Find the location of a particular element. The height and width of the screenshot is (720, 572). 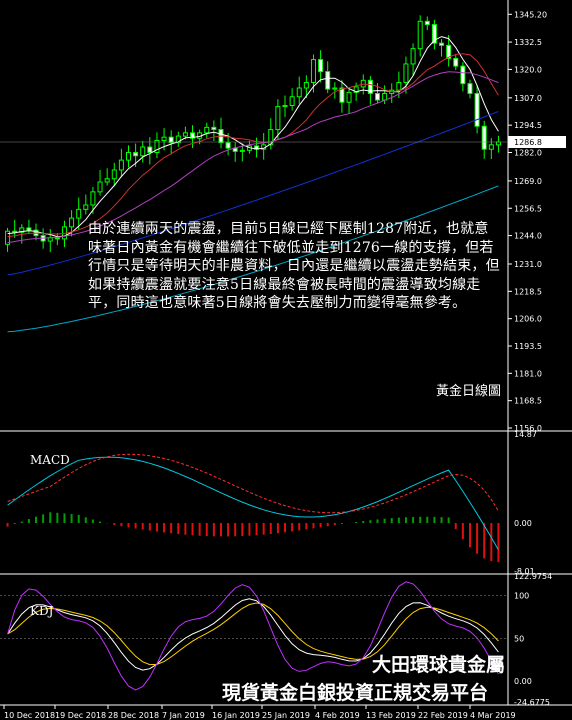

price-tick-label: 1218.5 is located at coordinates (528, 291).